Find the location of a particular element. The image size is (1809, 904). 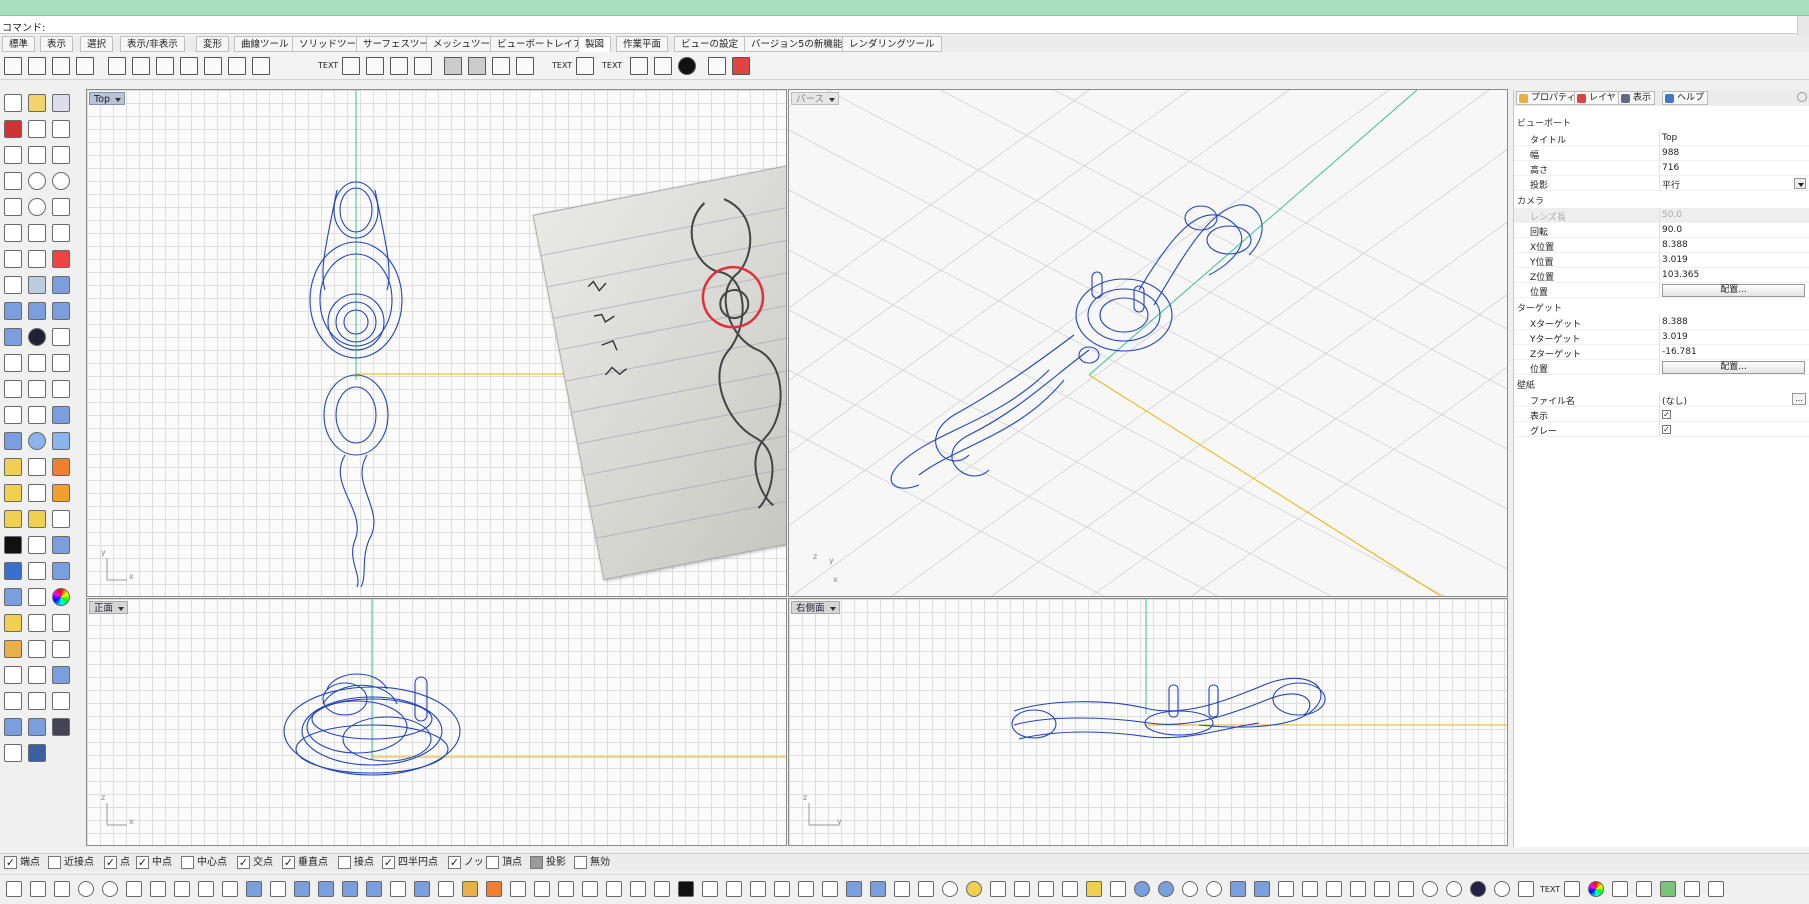

align-tool-icon is located at coordinates (782, 889).